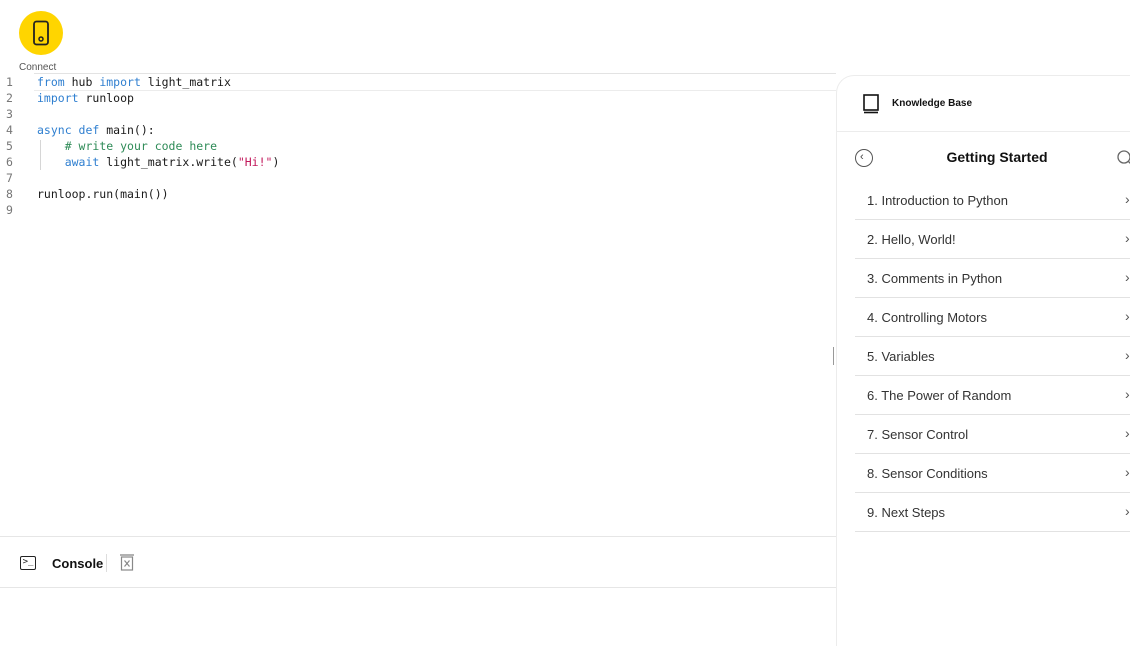 The height and width of the screenshot is (646, 1130). What do you see at coordinates (186, 82) in the screenshot?
I see `code-token: light_matrix` at bounding box center [186, 82].